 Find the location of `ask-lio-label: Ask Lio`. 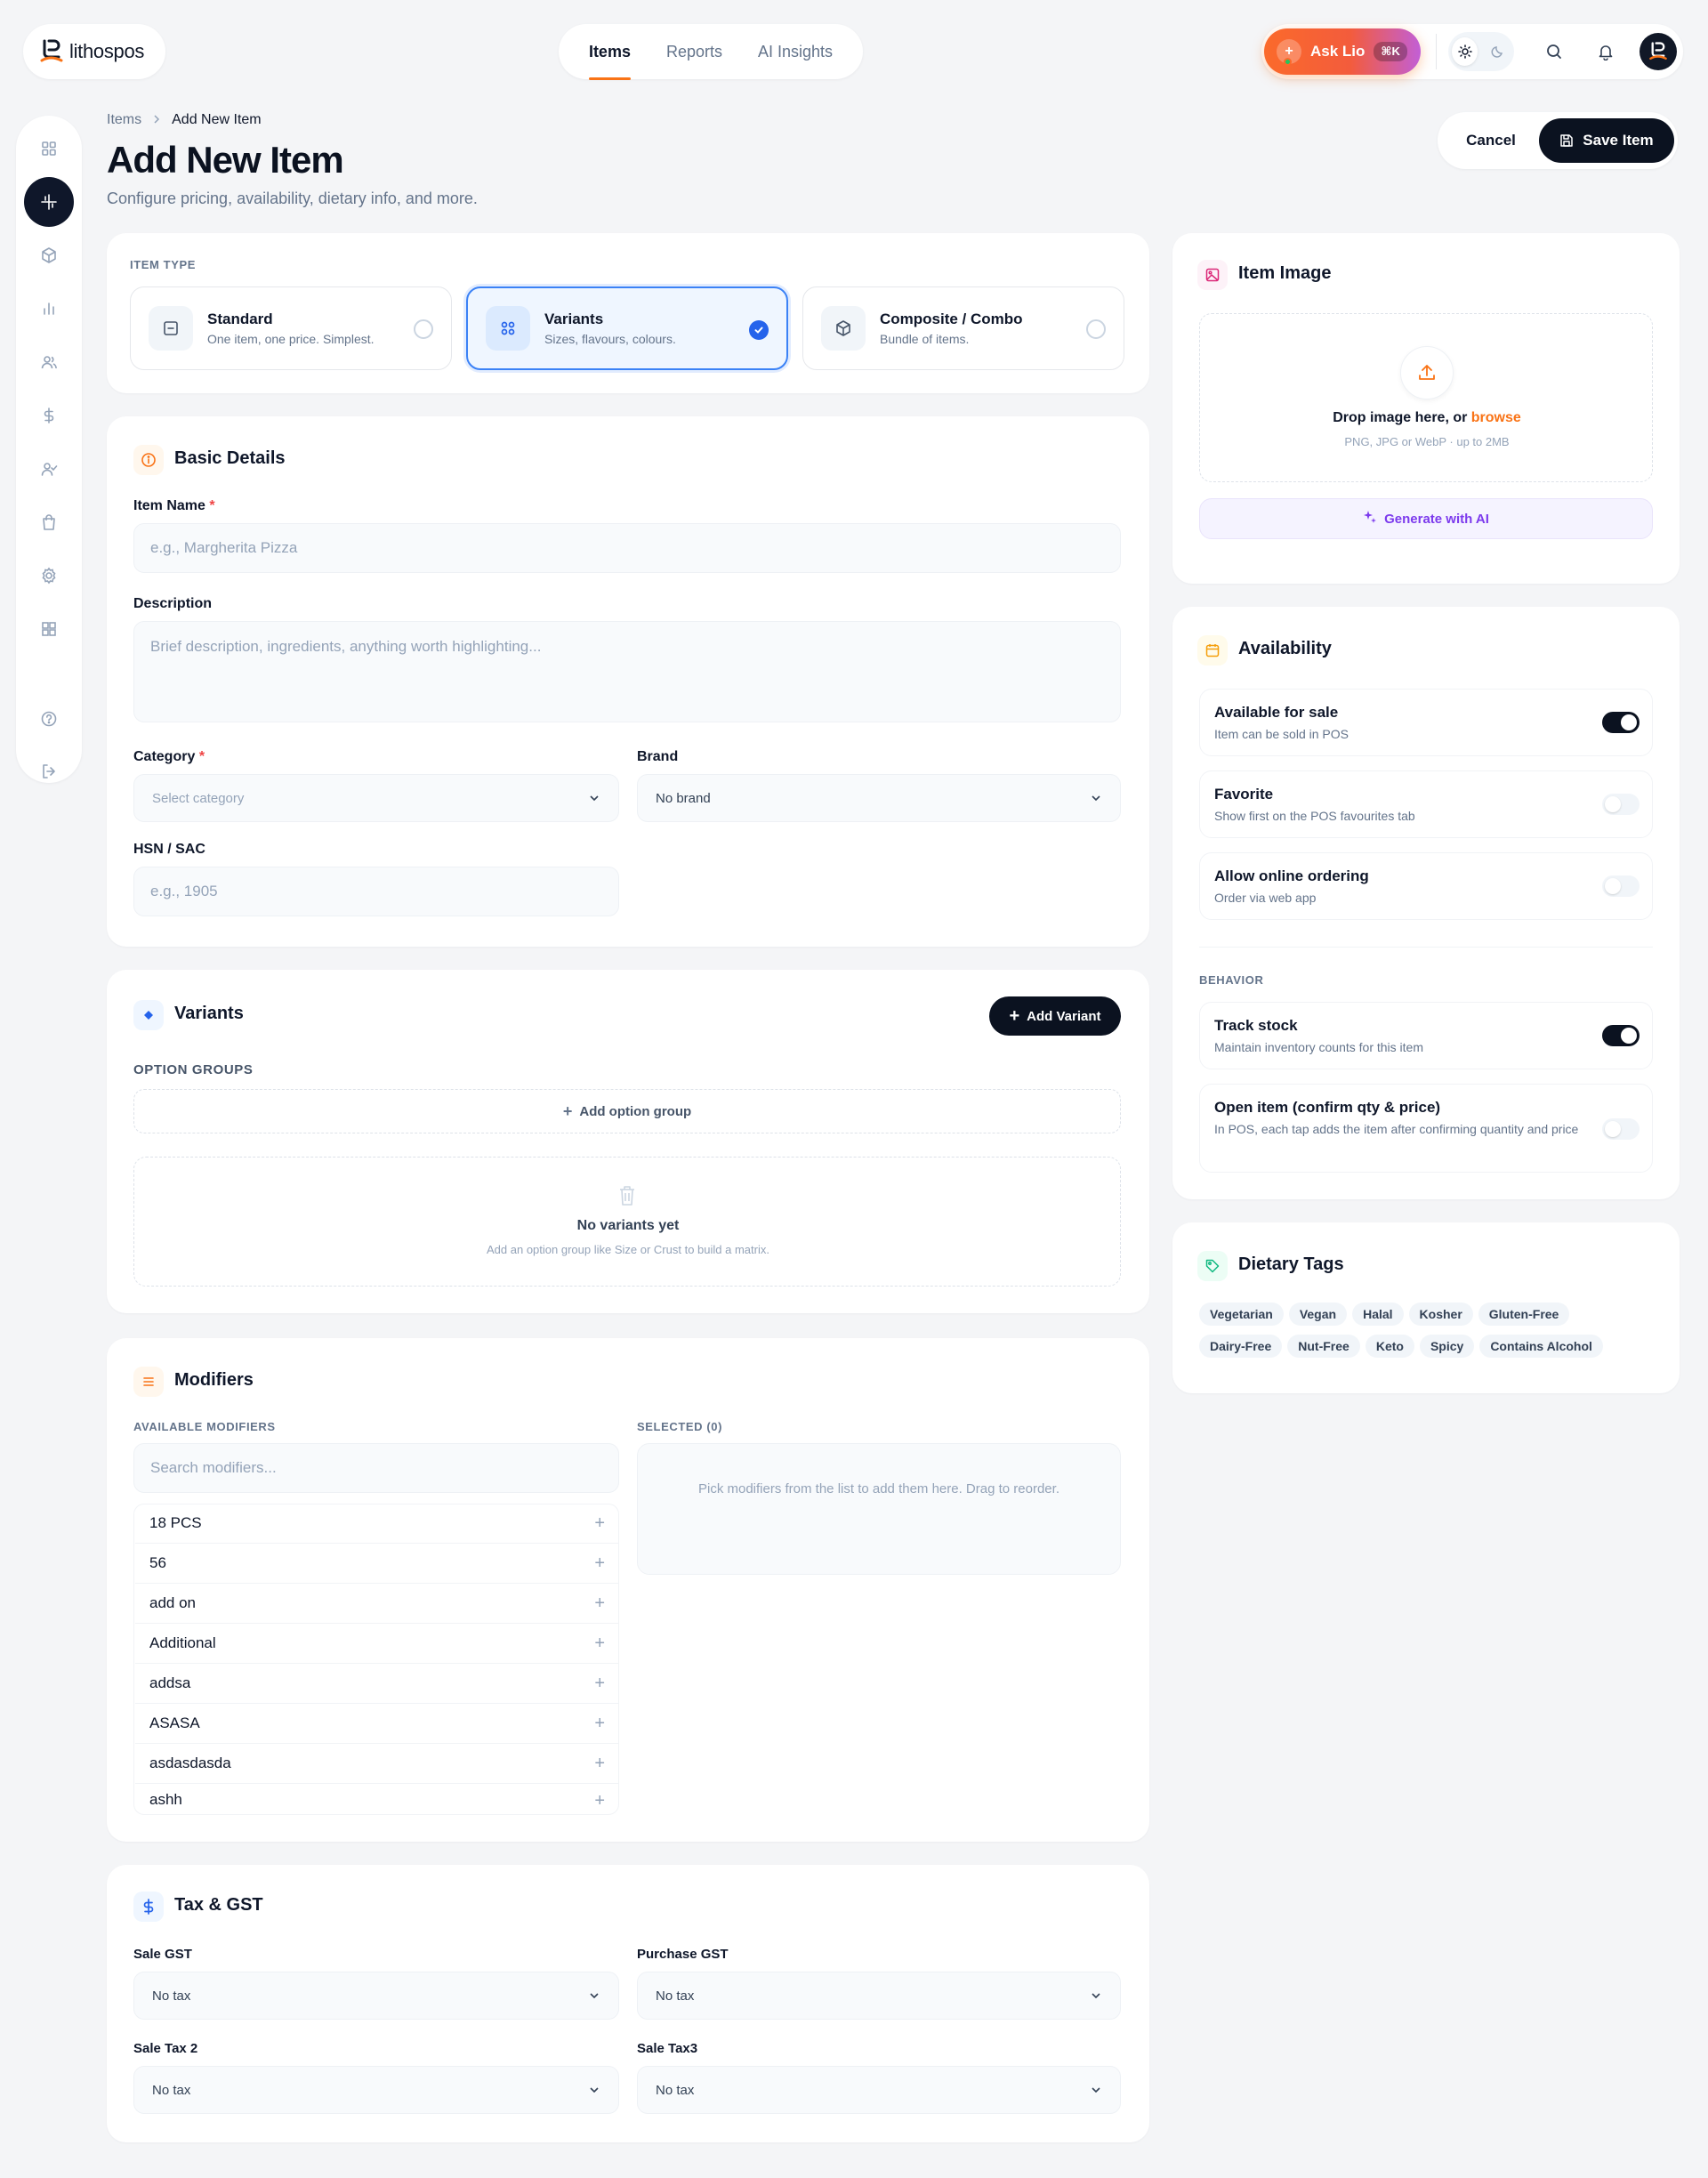

ask-lio-label: Ask Lio is located at coordinates (1338, 51).